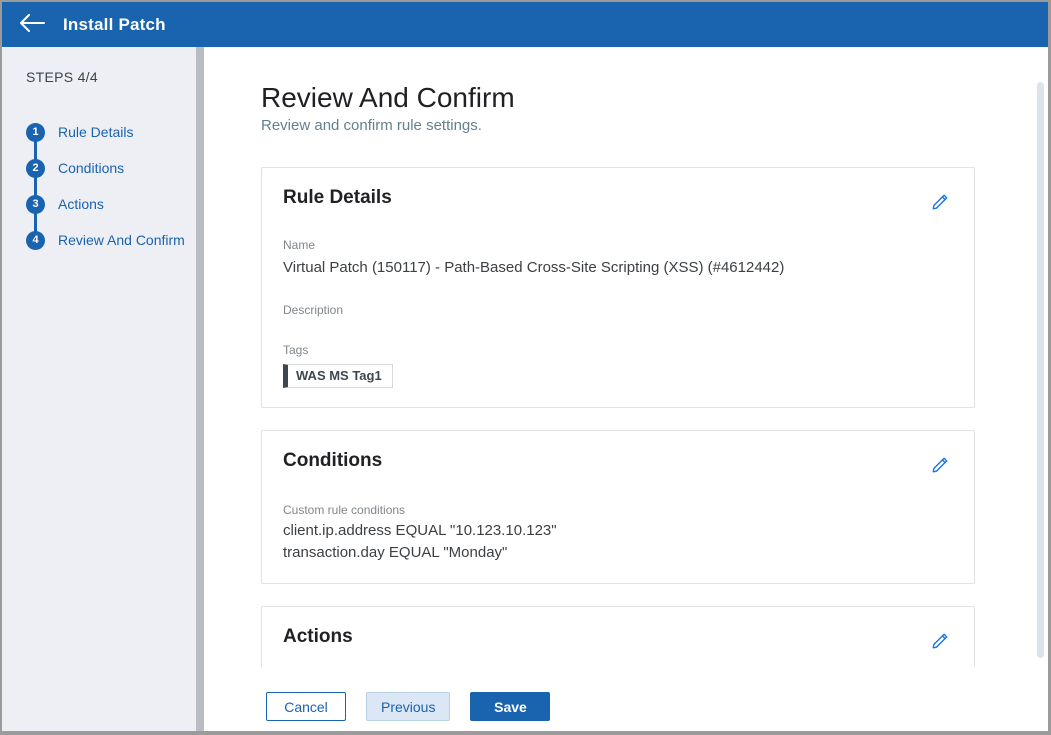  I want to click on save-button: Save, so click(510, 706).